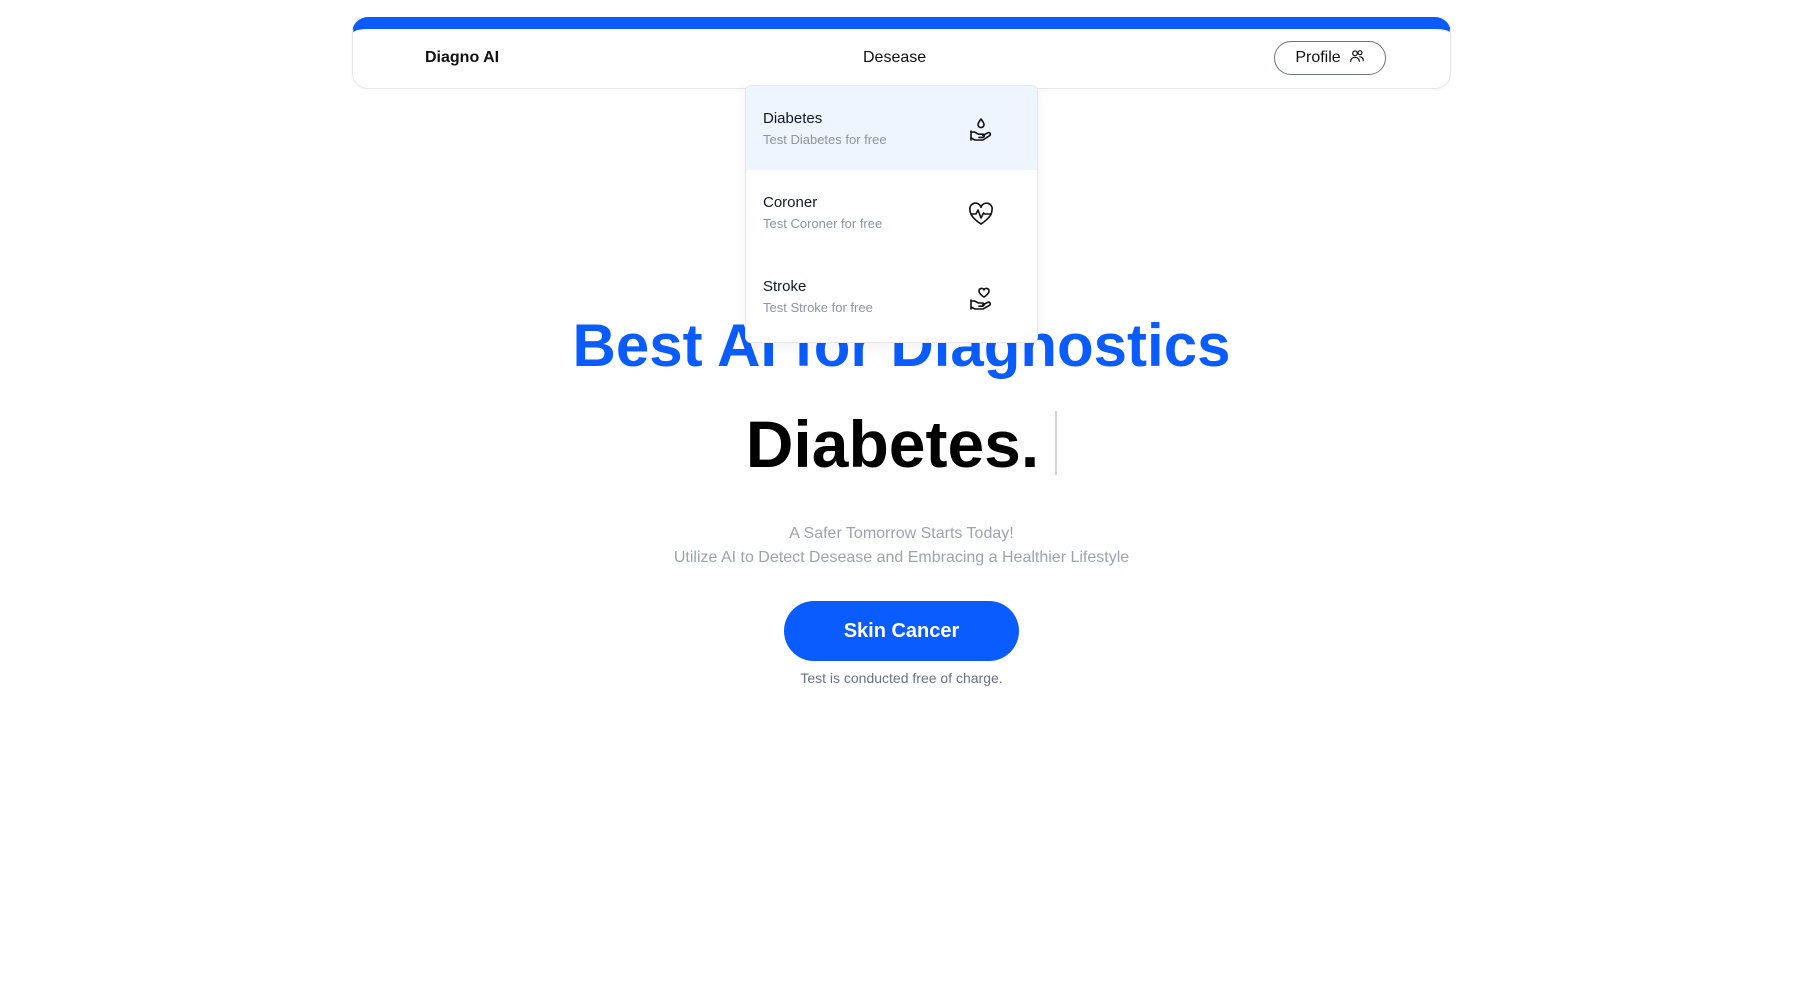 The image size is (1803, 986). Describe the element at coordinates (901, 533) in the screenshot. I see `tagline-line-1: A Safer Tomorrow Starts Today!` at that location.